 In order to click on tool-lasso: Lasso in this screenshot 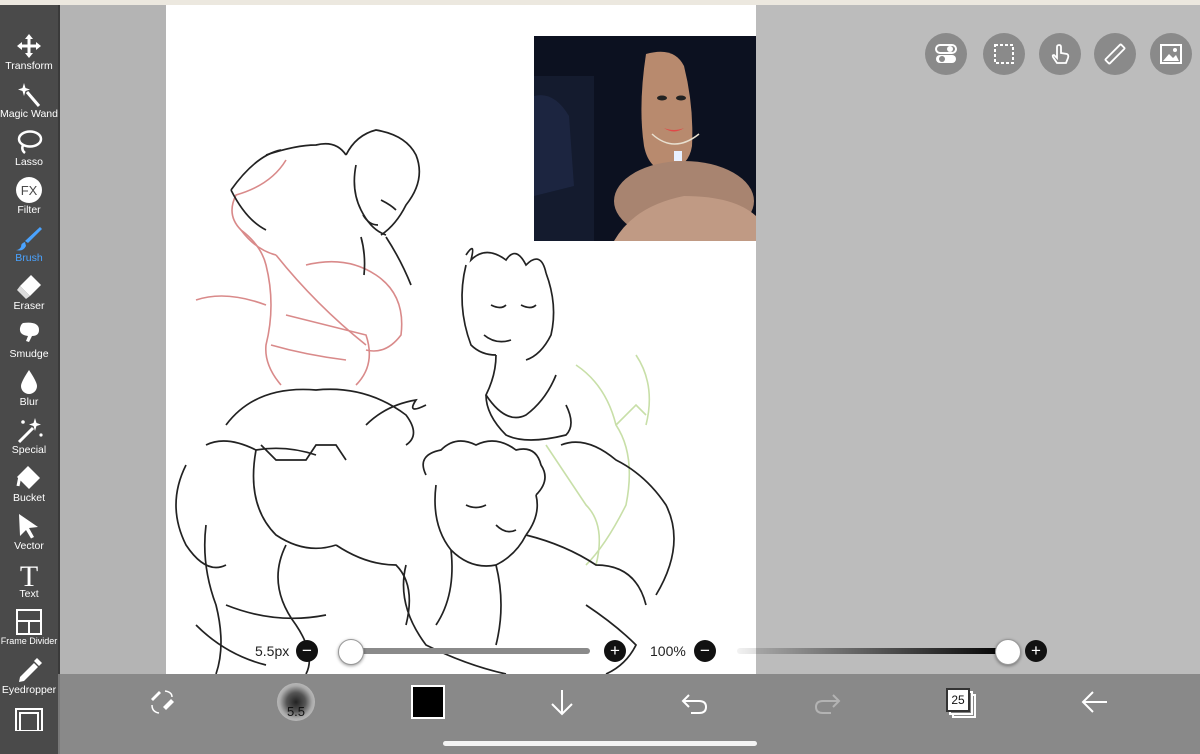, I will do `click(29, 150)`.